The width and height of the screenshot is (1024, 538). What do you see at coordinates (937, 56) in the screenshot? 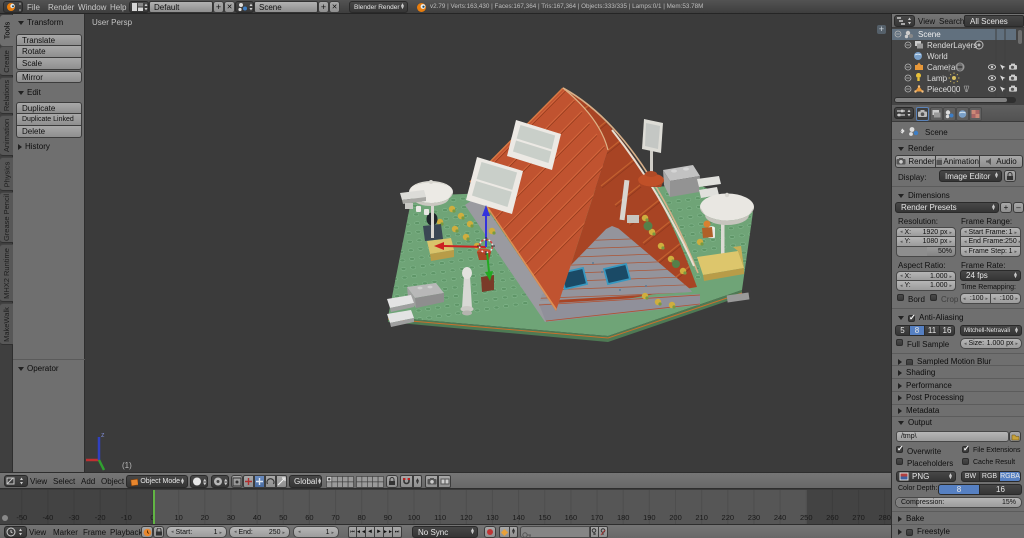
I see `svg-text: World` at bounding box center [937, 56].